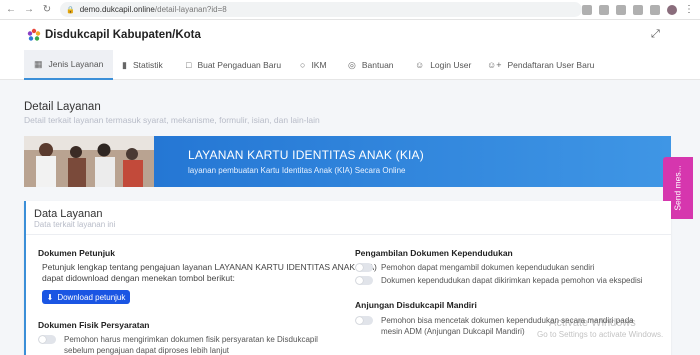  What do you see at coordinates (672, 9) in the screenshot?
I see `profile-avatar` at bounding box center [672, 9].